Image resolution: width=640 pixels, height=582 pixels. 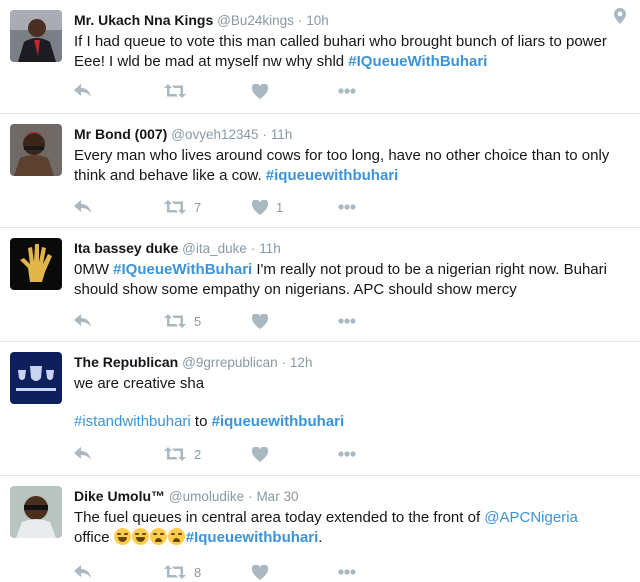 I want to click on tweet-text-segment: 0MW, so click(x=94, y=269).